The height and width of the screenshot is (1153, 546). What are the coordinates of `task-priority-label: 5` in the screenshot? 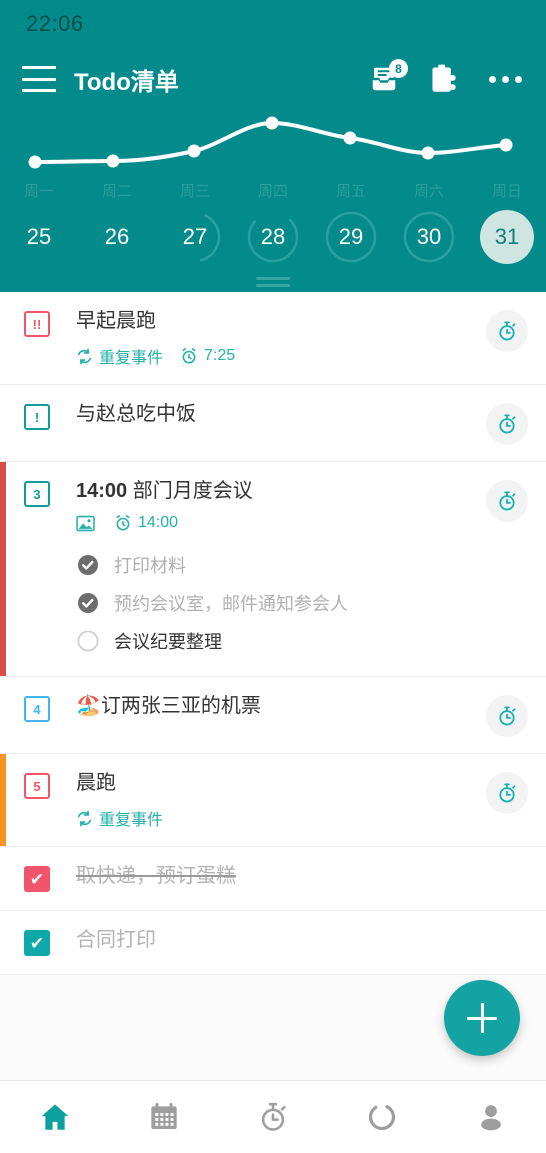 It's located at (37, 786).